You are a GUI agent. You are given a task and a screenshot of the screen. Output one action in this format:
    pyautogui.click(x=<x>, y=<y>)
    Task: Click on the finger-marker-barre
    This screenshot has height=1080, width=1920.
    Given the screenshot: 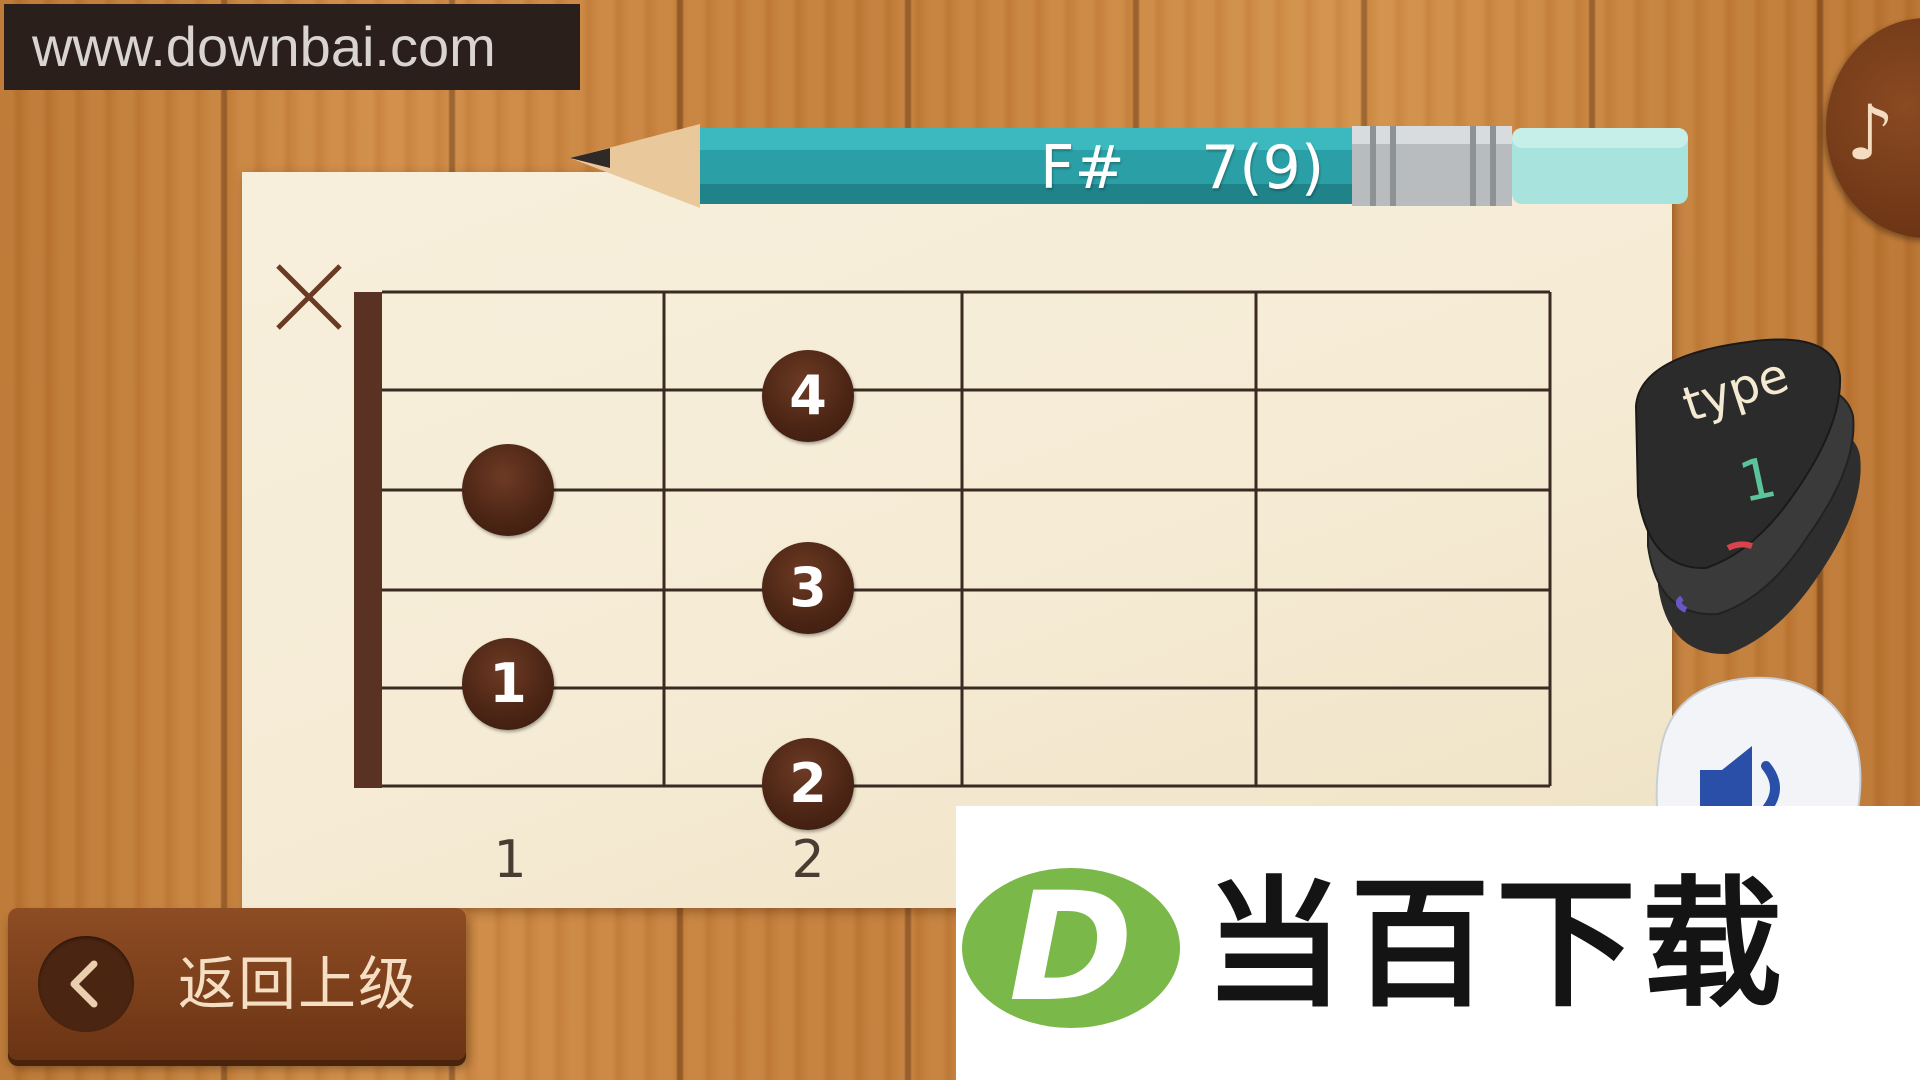 What is the action you would take?
    pyautogui.click(x=508, y=490)
    